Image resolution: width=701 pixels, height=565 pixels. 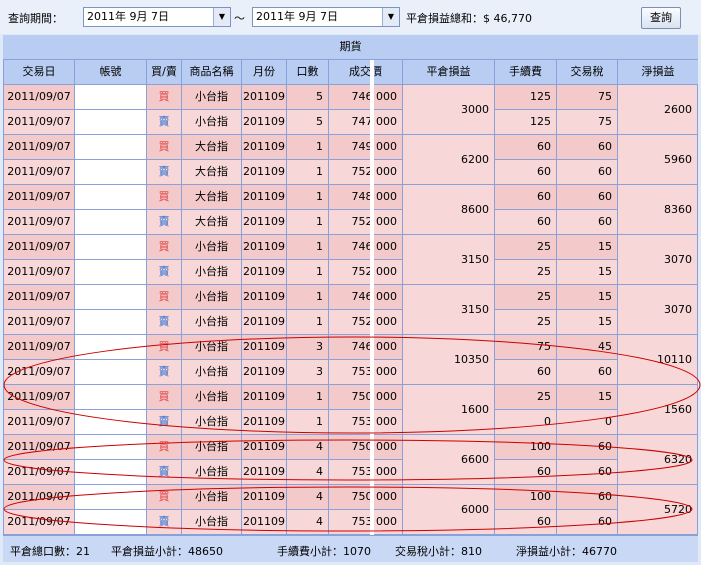 I want to click on fee-cell: 100, so click(x=525, y=447).